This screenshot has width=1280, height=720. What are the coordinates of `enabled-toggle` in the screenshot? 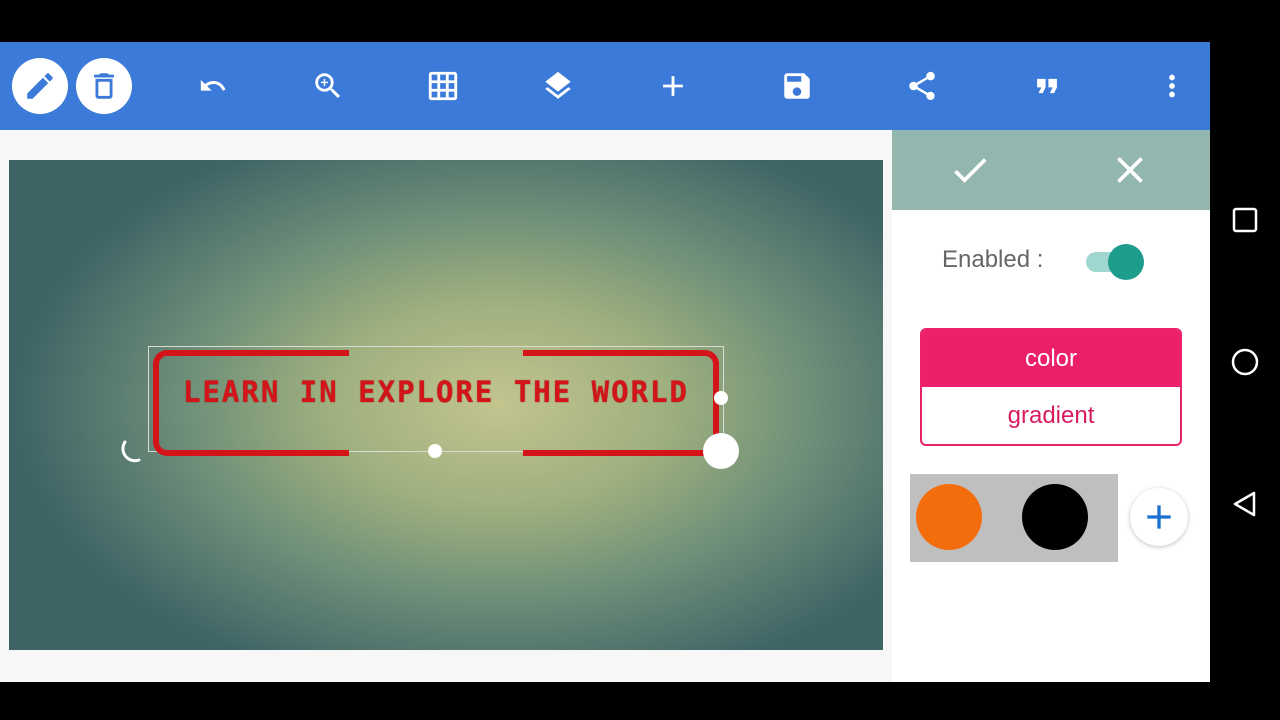 It's located at (1115, 262).